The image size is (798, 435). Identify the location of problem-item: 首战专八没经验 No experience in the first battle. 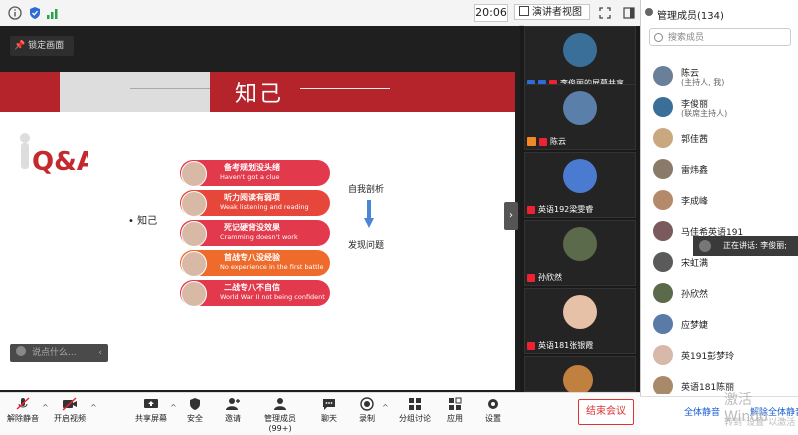
(255, 263).